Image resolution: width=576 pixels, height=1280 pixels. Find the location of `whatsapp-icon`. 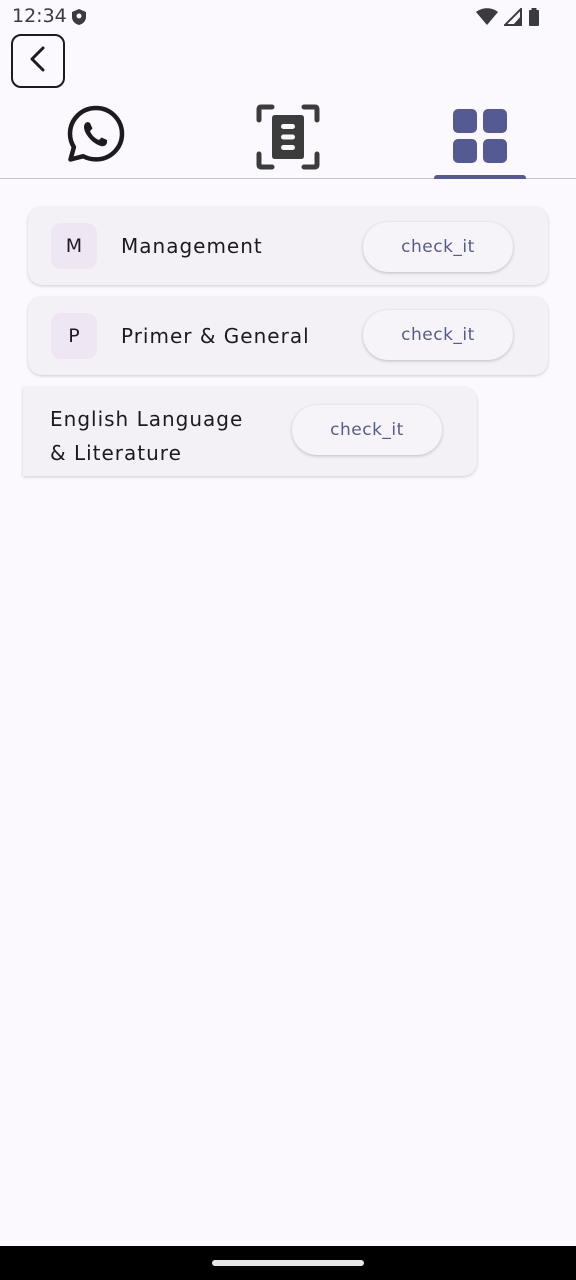

whatsapp-icon is located at coordinates (96, 136).